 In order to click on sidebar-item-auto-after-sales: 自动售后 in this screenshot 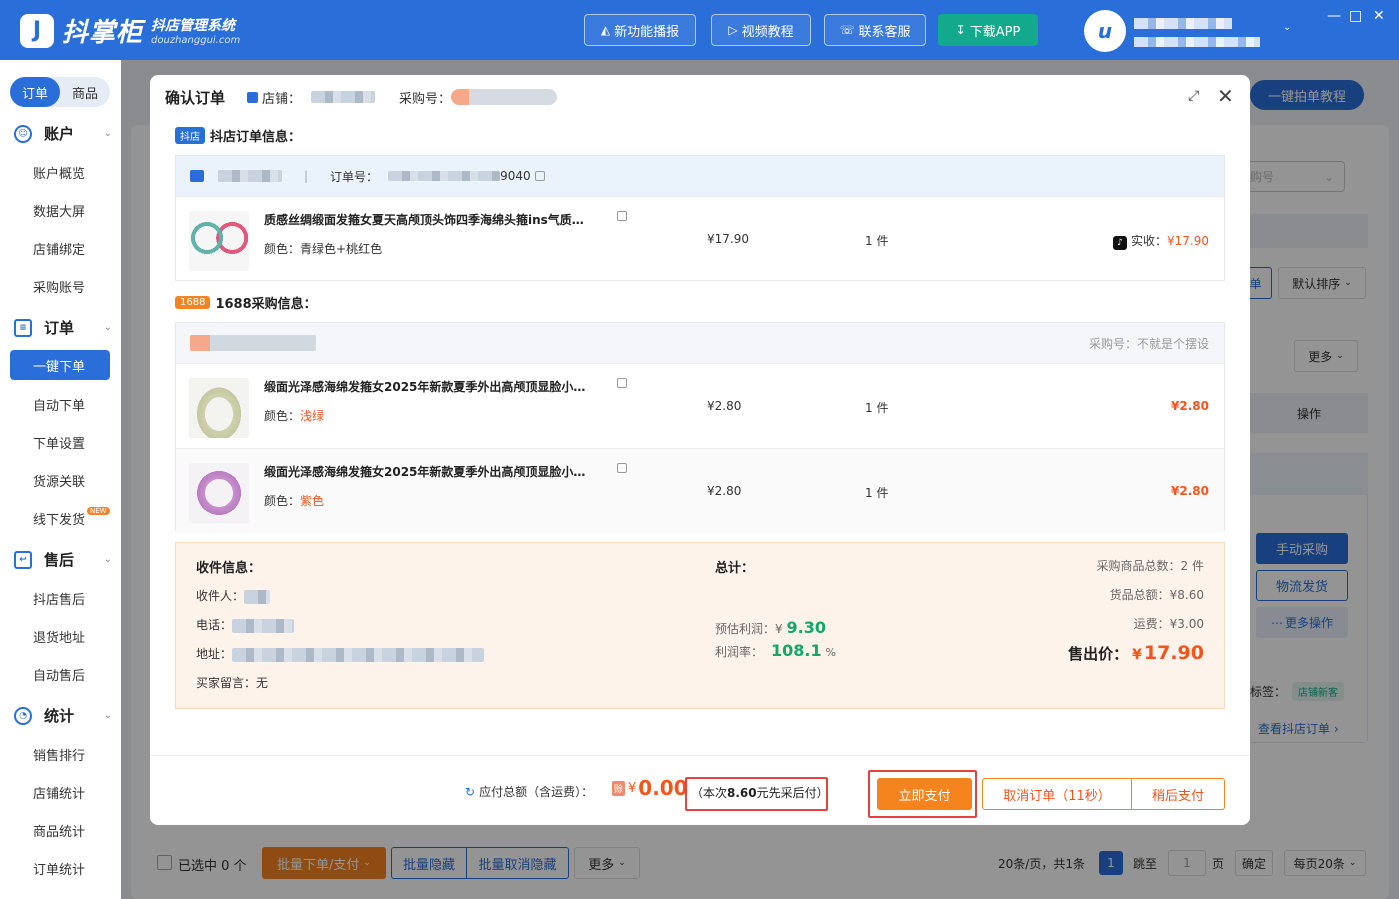, I will do `click(60, 674)`.